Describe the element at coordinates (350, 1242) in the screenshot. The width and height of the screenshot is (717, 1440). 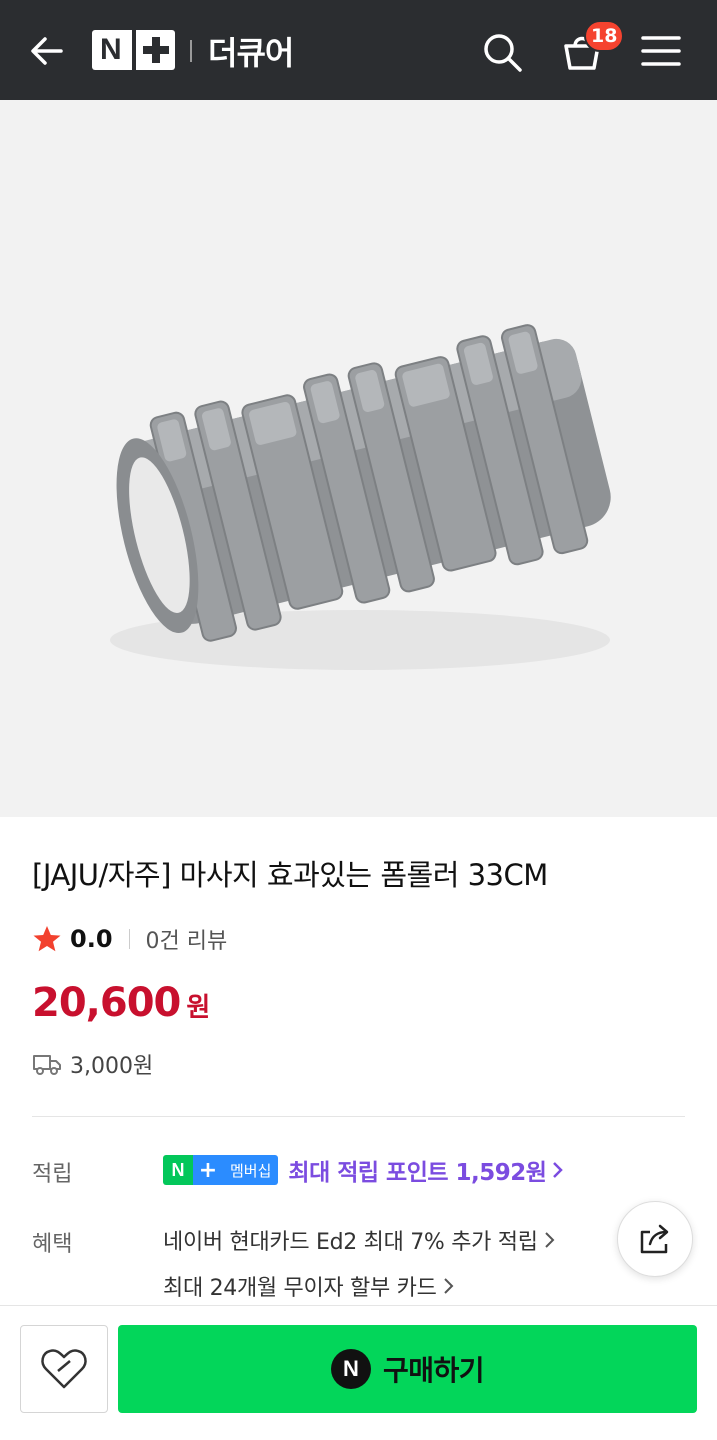
I see `card-offer-text: 네이버 현대카드 Ed2 최대 7% 추가 적립` at that location.